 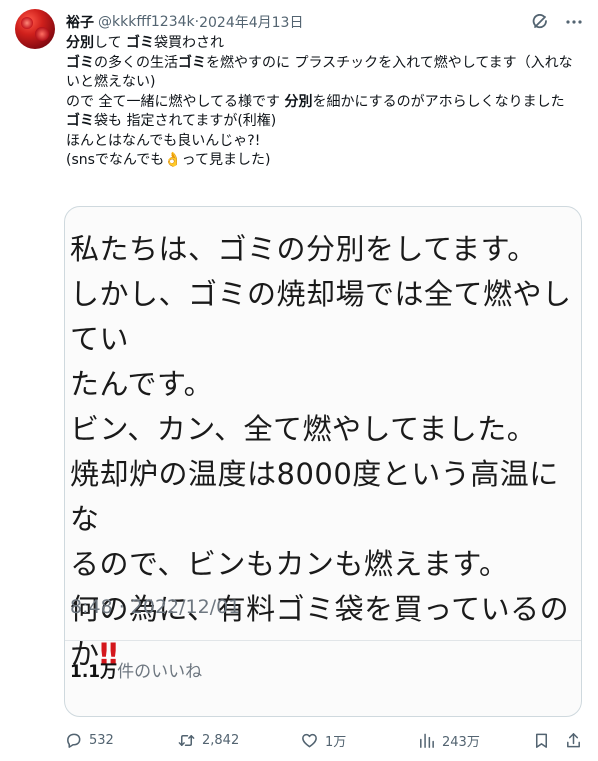 I want to click on tweet-header: 裕子 @kkkfff1234k · 2024年4月13日, so click(x=184, y=22).